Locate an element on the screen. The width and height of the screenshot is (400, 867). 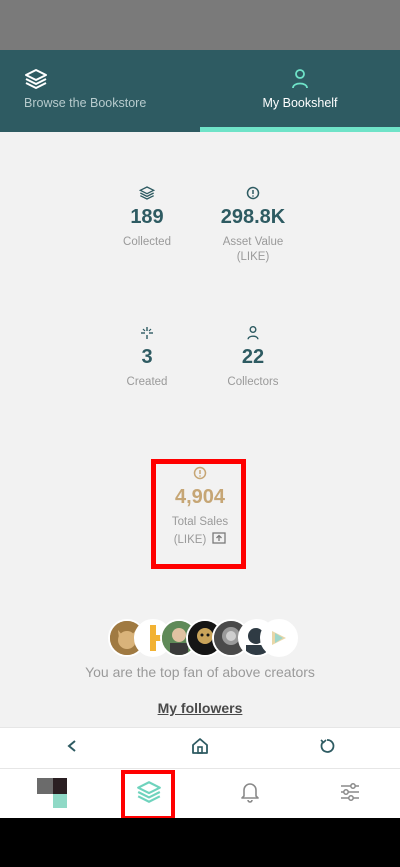
nav-settings is located at coordinates (350, 794).